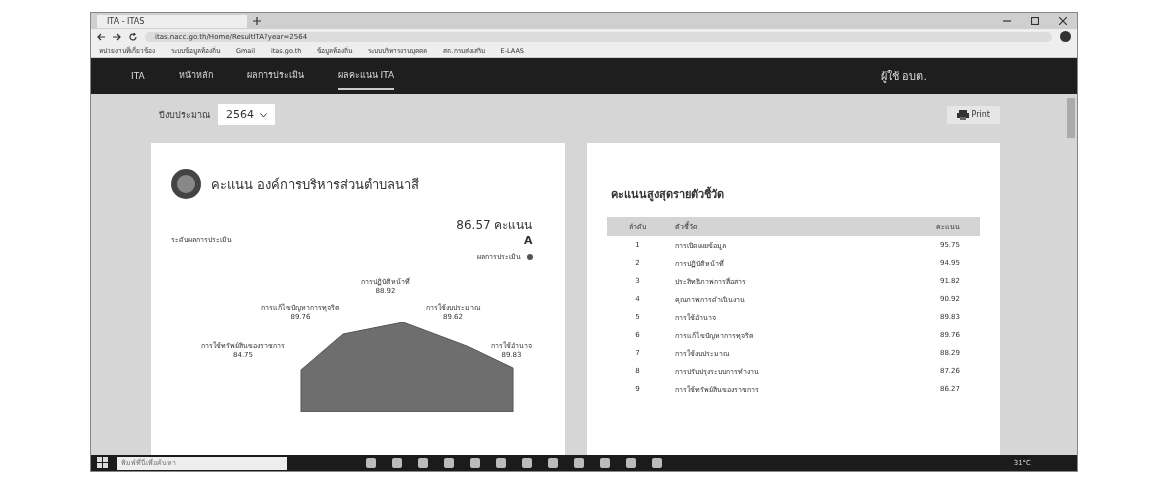  What do you see at coordinates (101, 36) in the screenshot?
I see `back-arrow-icon` at bounding box center [101, 36].